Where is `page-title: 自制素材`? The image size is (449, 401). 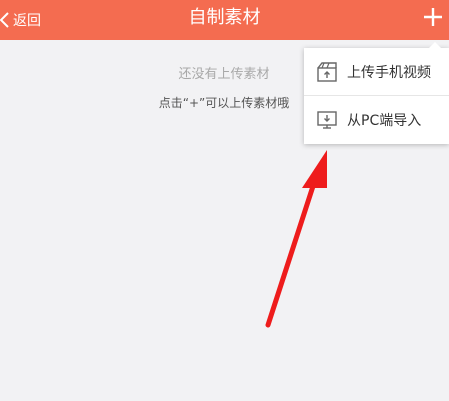
page-title: 自制素材 is located at coordinates (224, 17).